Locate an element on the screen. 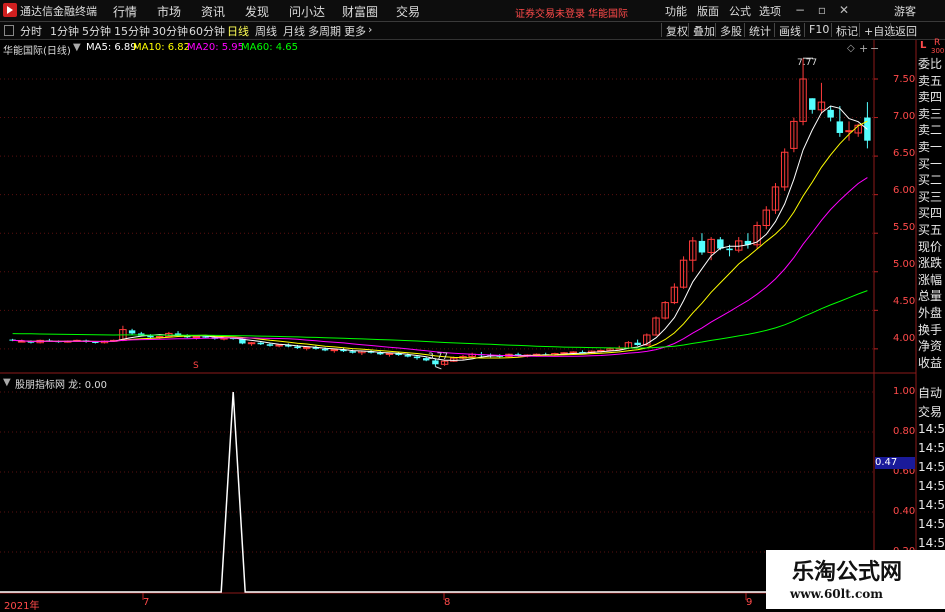 The height and width of the screenshot is (612, 945). quote-label: 外盘 is located at coordinates (930, 313).